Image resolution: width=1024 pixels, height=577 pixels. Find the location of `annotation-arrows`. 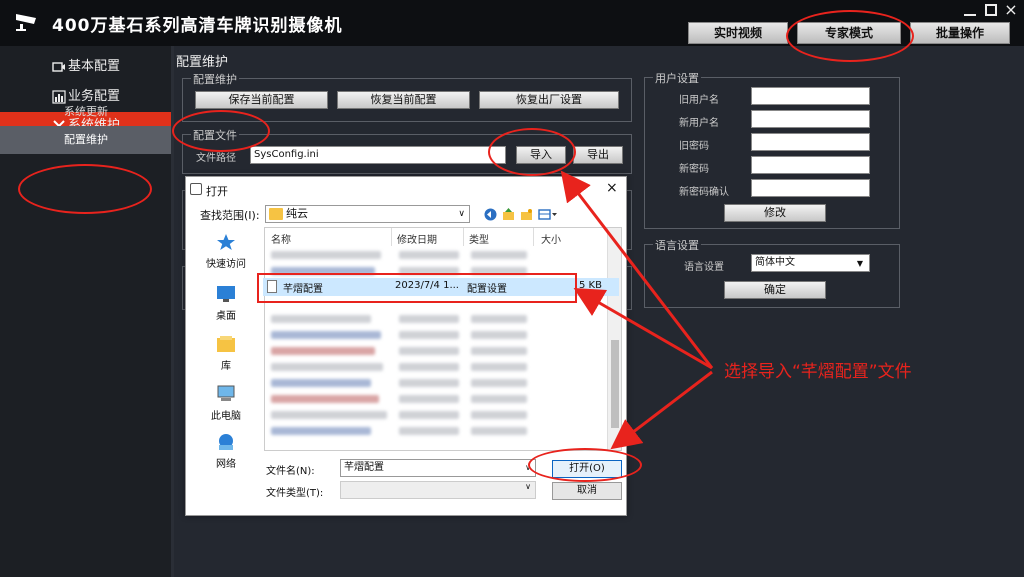

annotation-arrows is located at coordinates (637, 310).